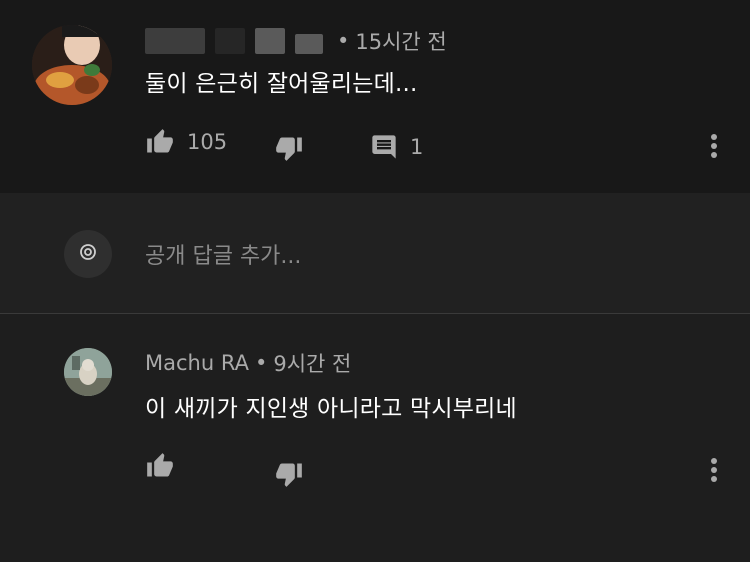 The width and height of the screenshot is (750, 562). Describe the element at coordinates (197, 363) in the screenshot. I see `author-name: Machu RA` at that location.